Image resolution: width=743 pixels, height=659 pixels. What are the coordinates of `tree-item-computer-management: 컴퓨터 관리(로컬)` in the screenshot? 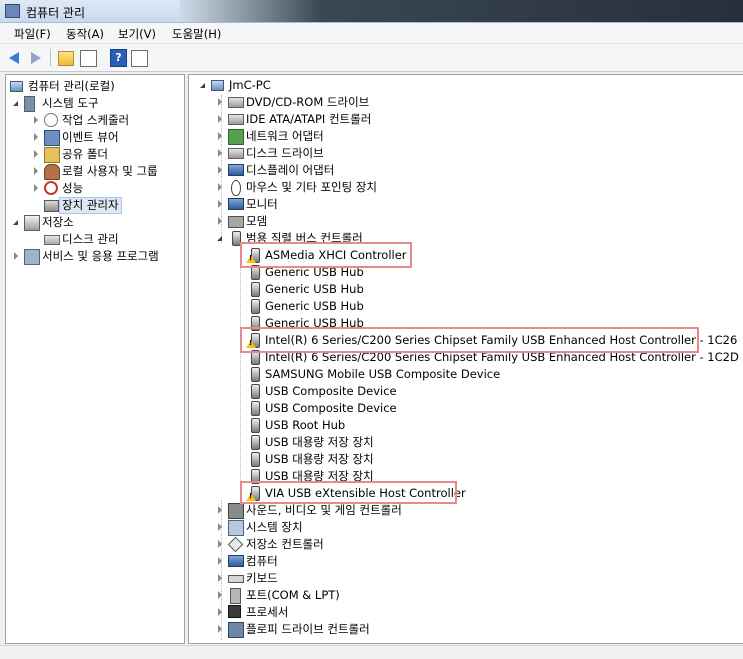 It's located at (93, 86).